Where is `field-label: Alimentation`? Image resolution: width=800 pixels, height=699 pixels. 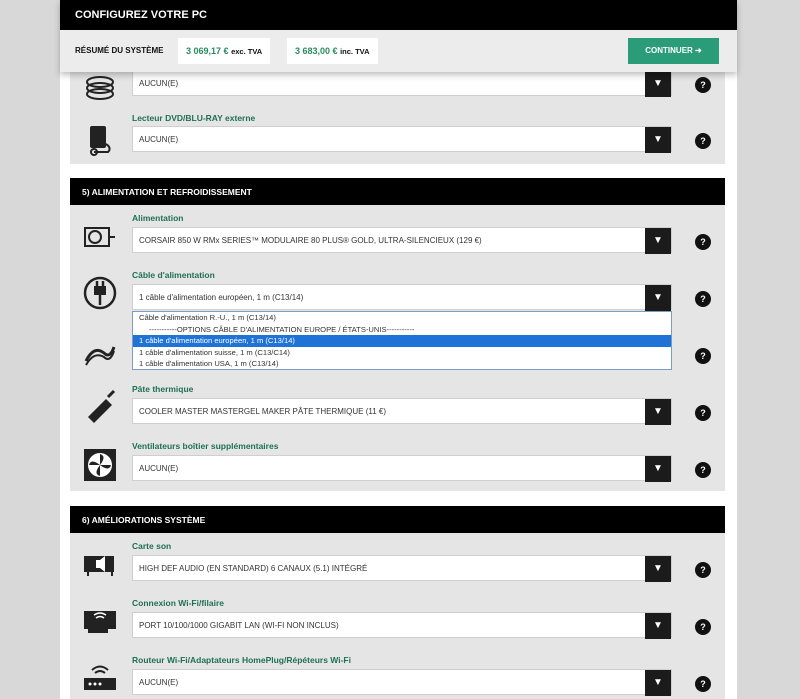 field-label: Alimentation is located at coordinates (158, 218).